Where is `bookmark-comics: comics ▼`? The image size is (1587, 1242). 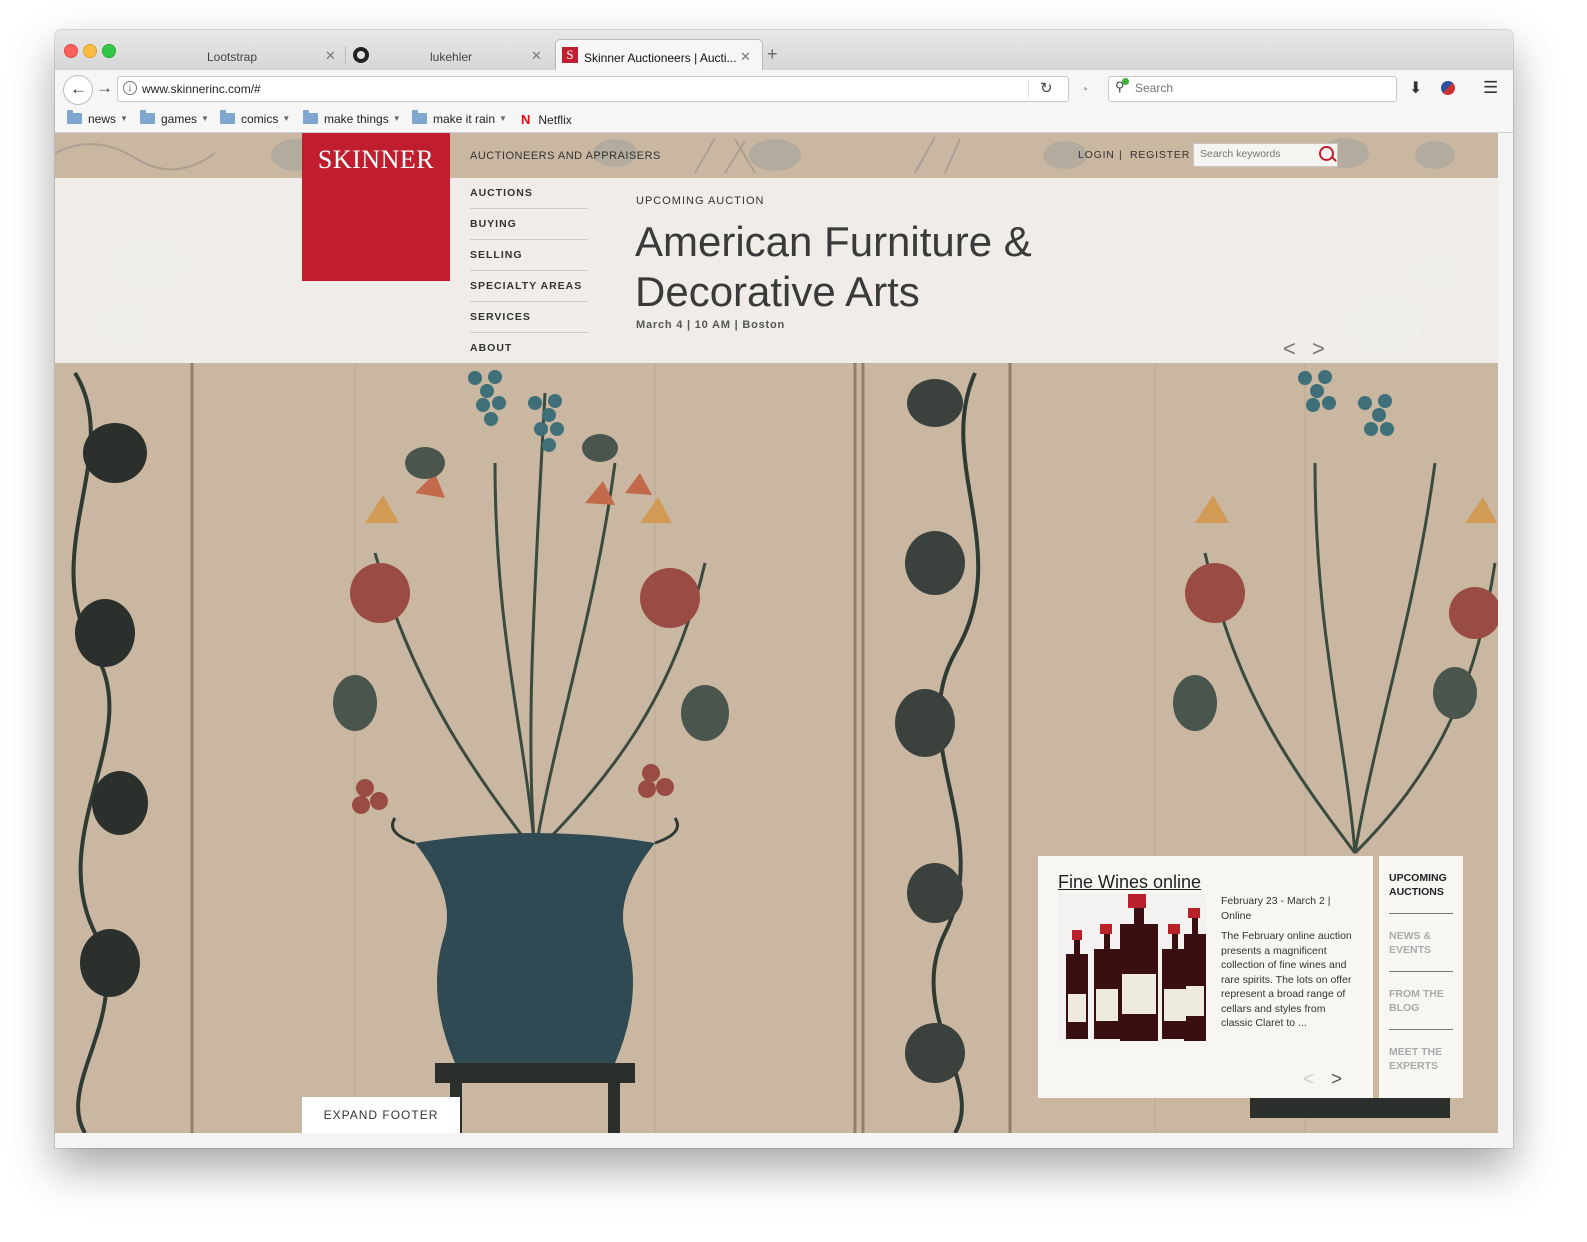
bookmark-comics: comics ▼ is located at coordinates (255, 118).